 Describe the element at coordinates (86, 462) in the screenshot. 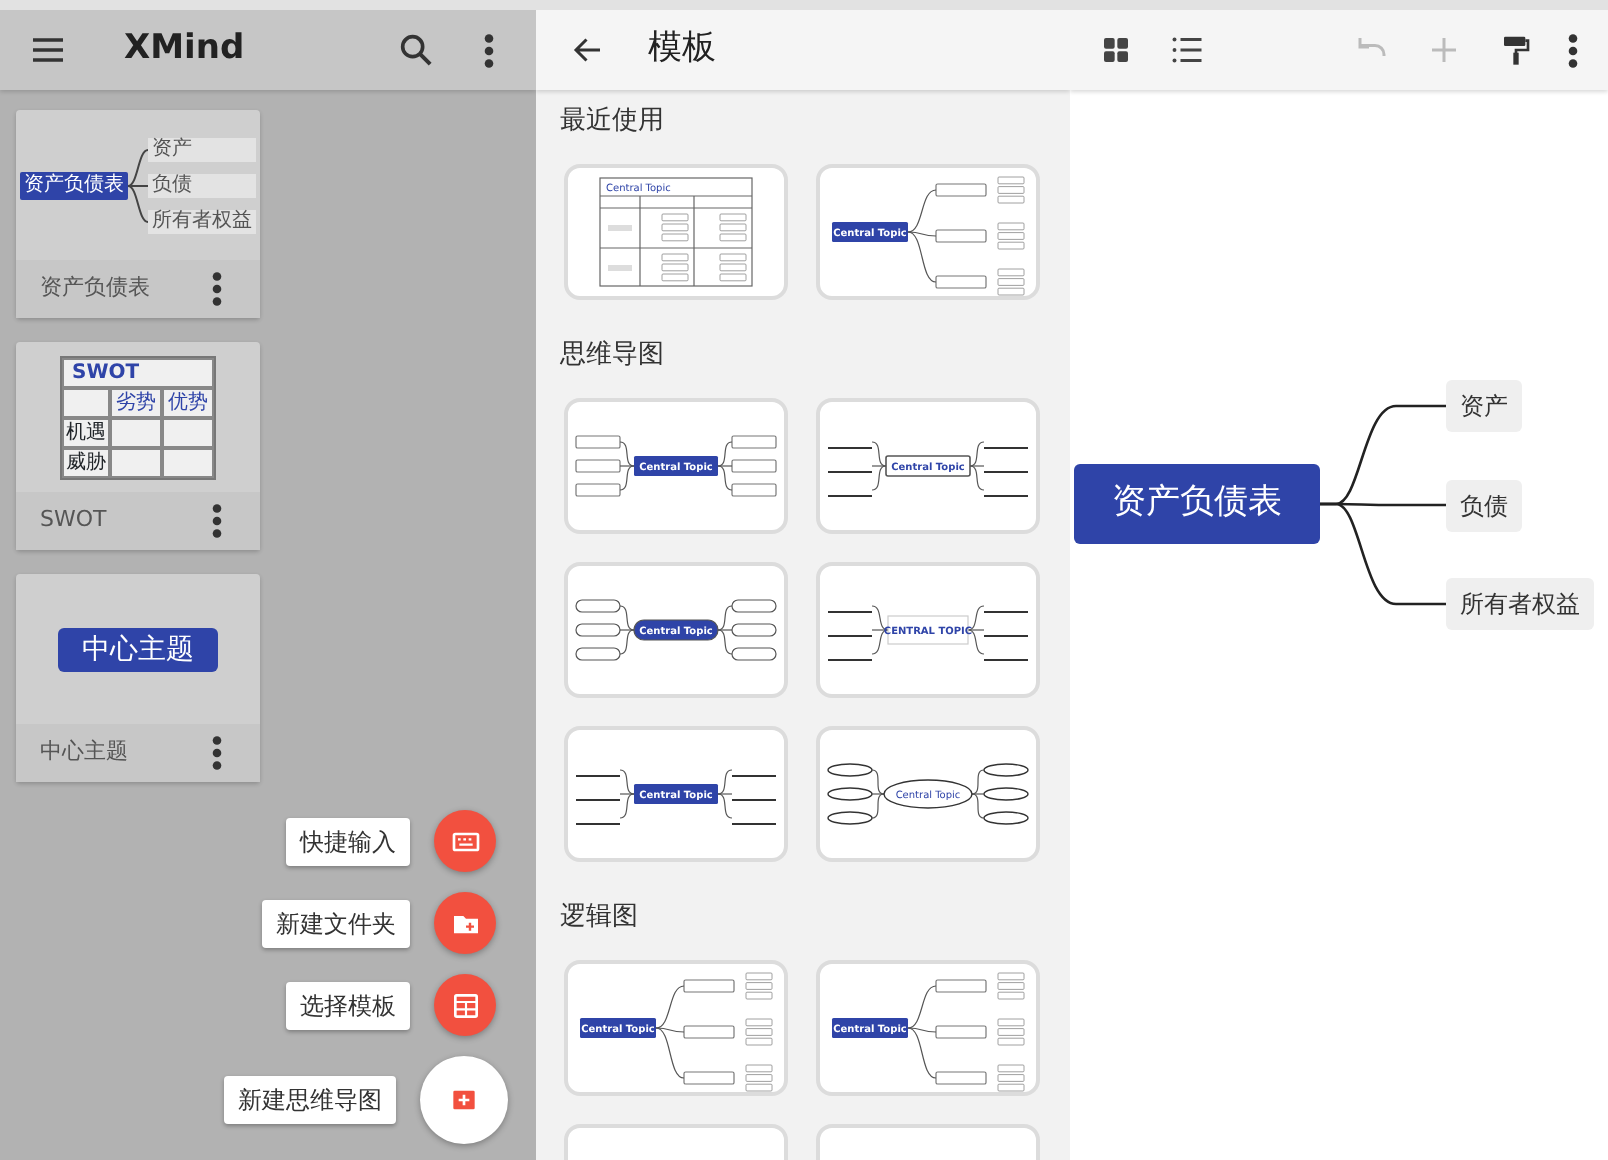

I see `table-row-label: 威胁` at that location.